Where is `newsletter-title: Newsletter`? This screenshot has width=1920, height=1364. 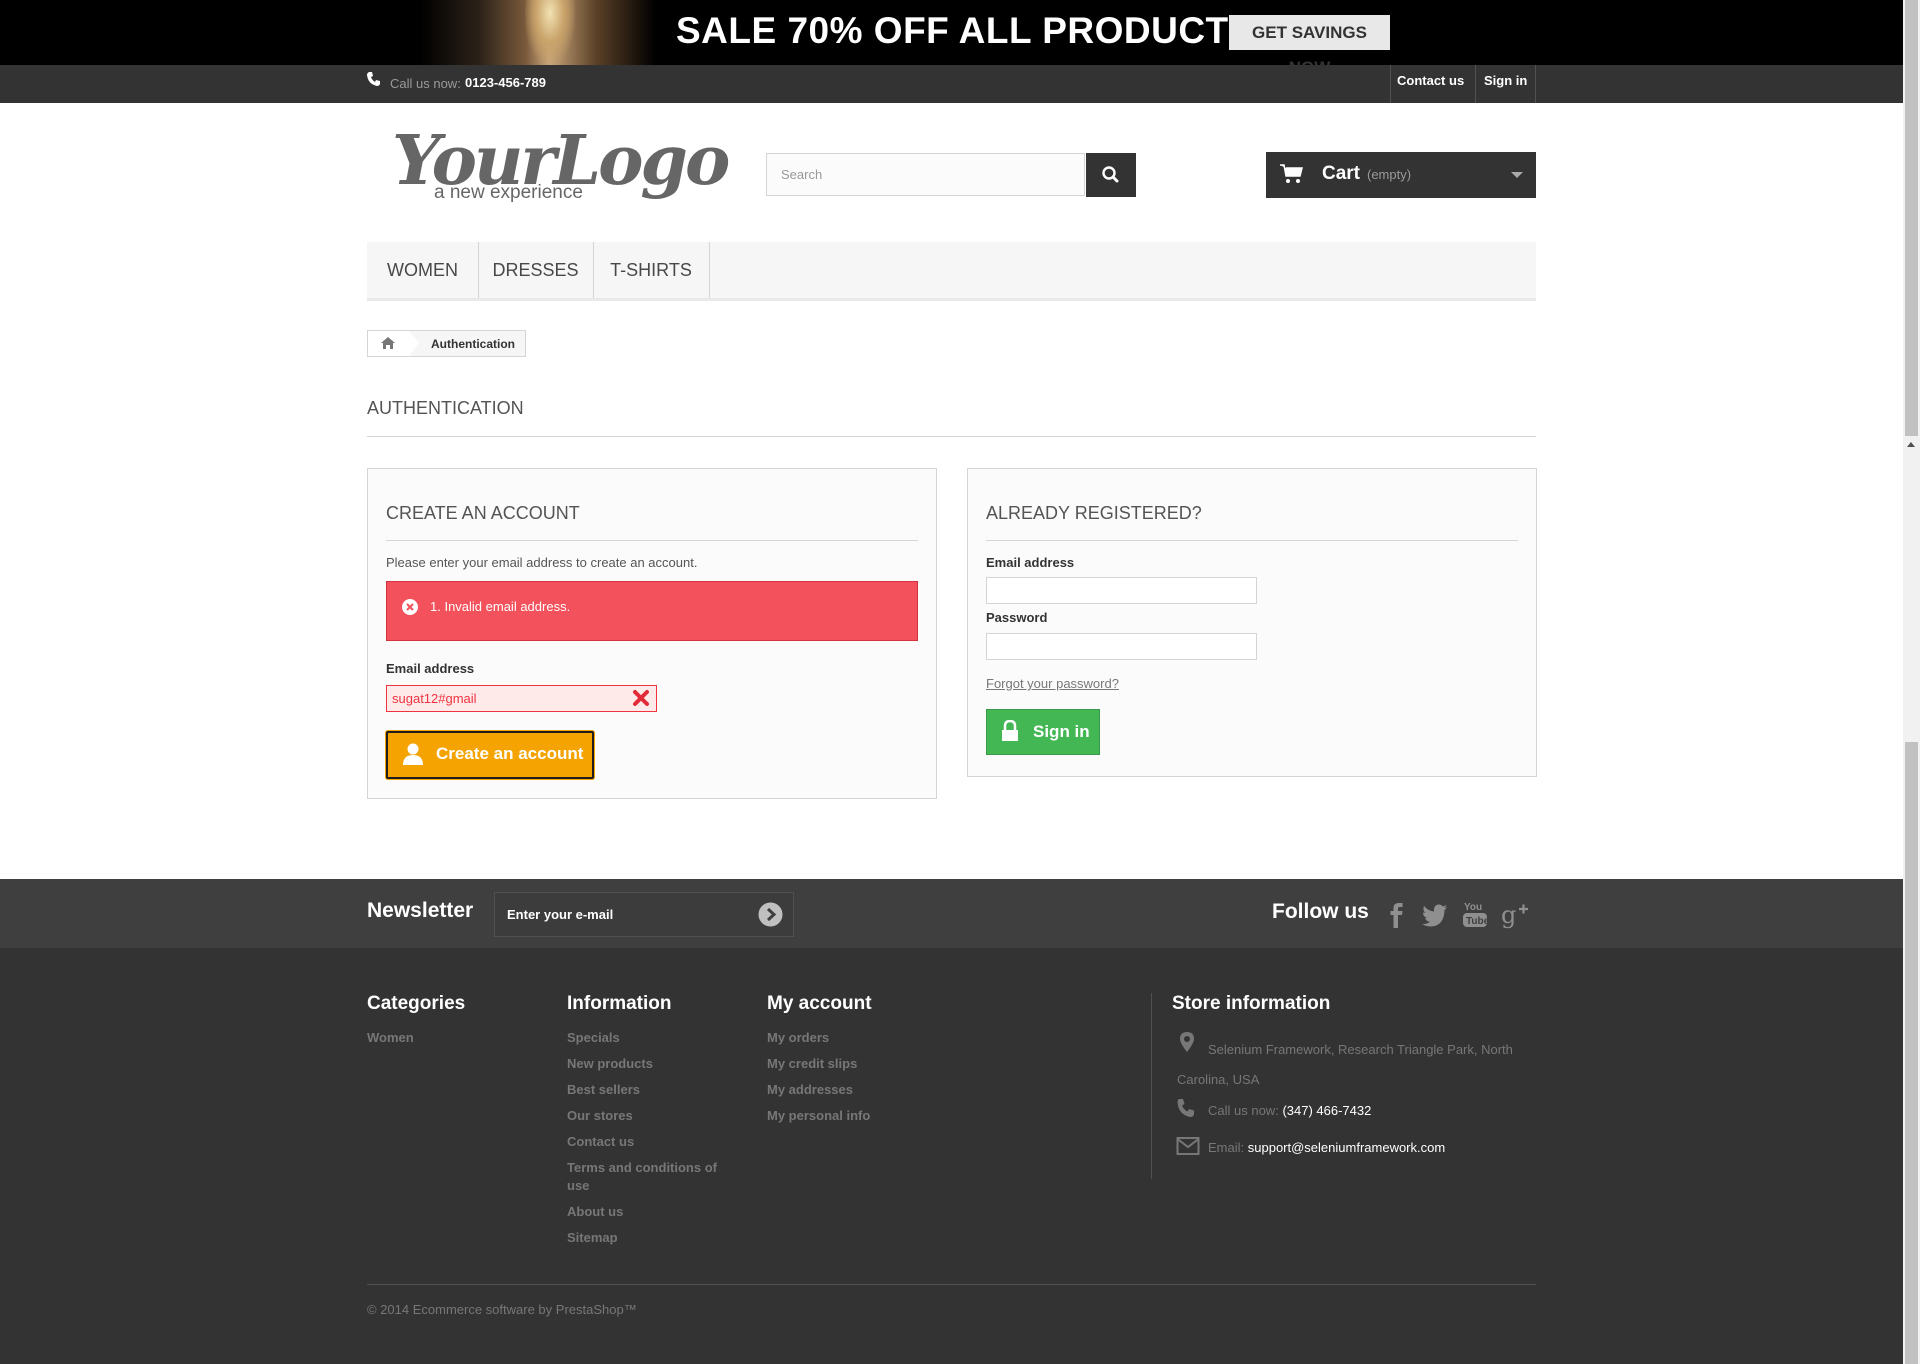 newsletter-title: Newsletter is located at coordinates (420, 910).